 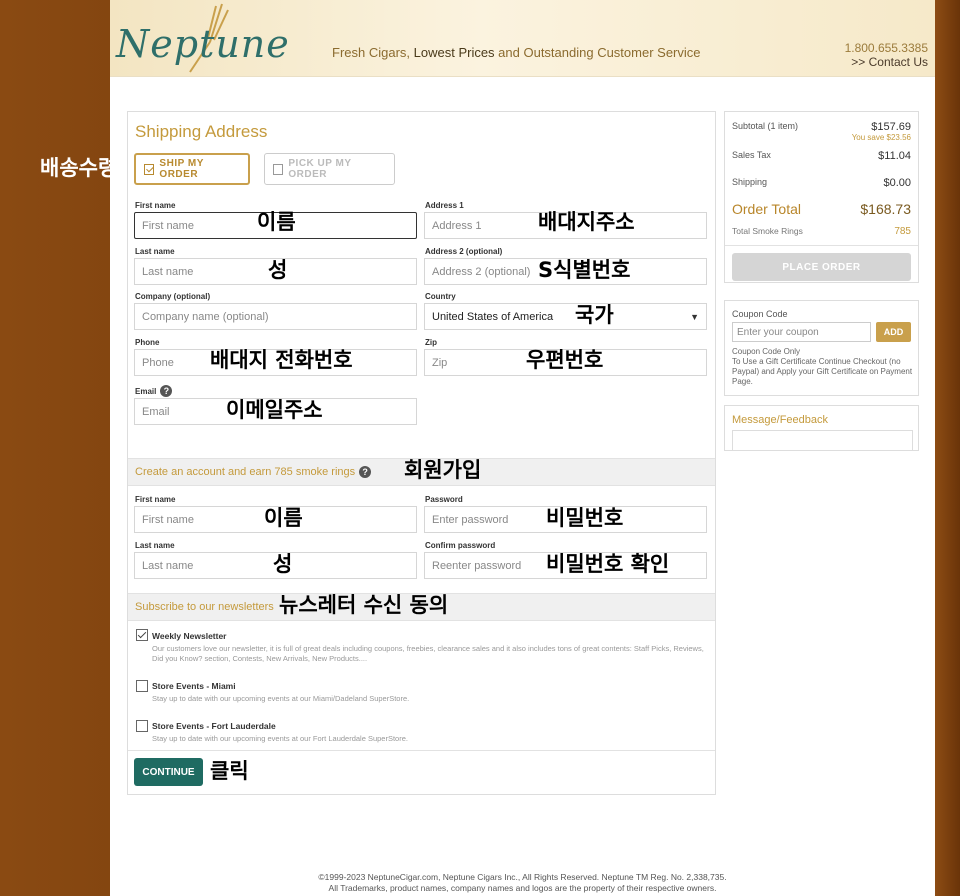 What do you see at coordinates (821, 127) in the screenshot?
I see `subtotal-row: Subtotal (1 item) $157.69` at bounding box center [821, 127].